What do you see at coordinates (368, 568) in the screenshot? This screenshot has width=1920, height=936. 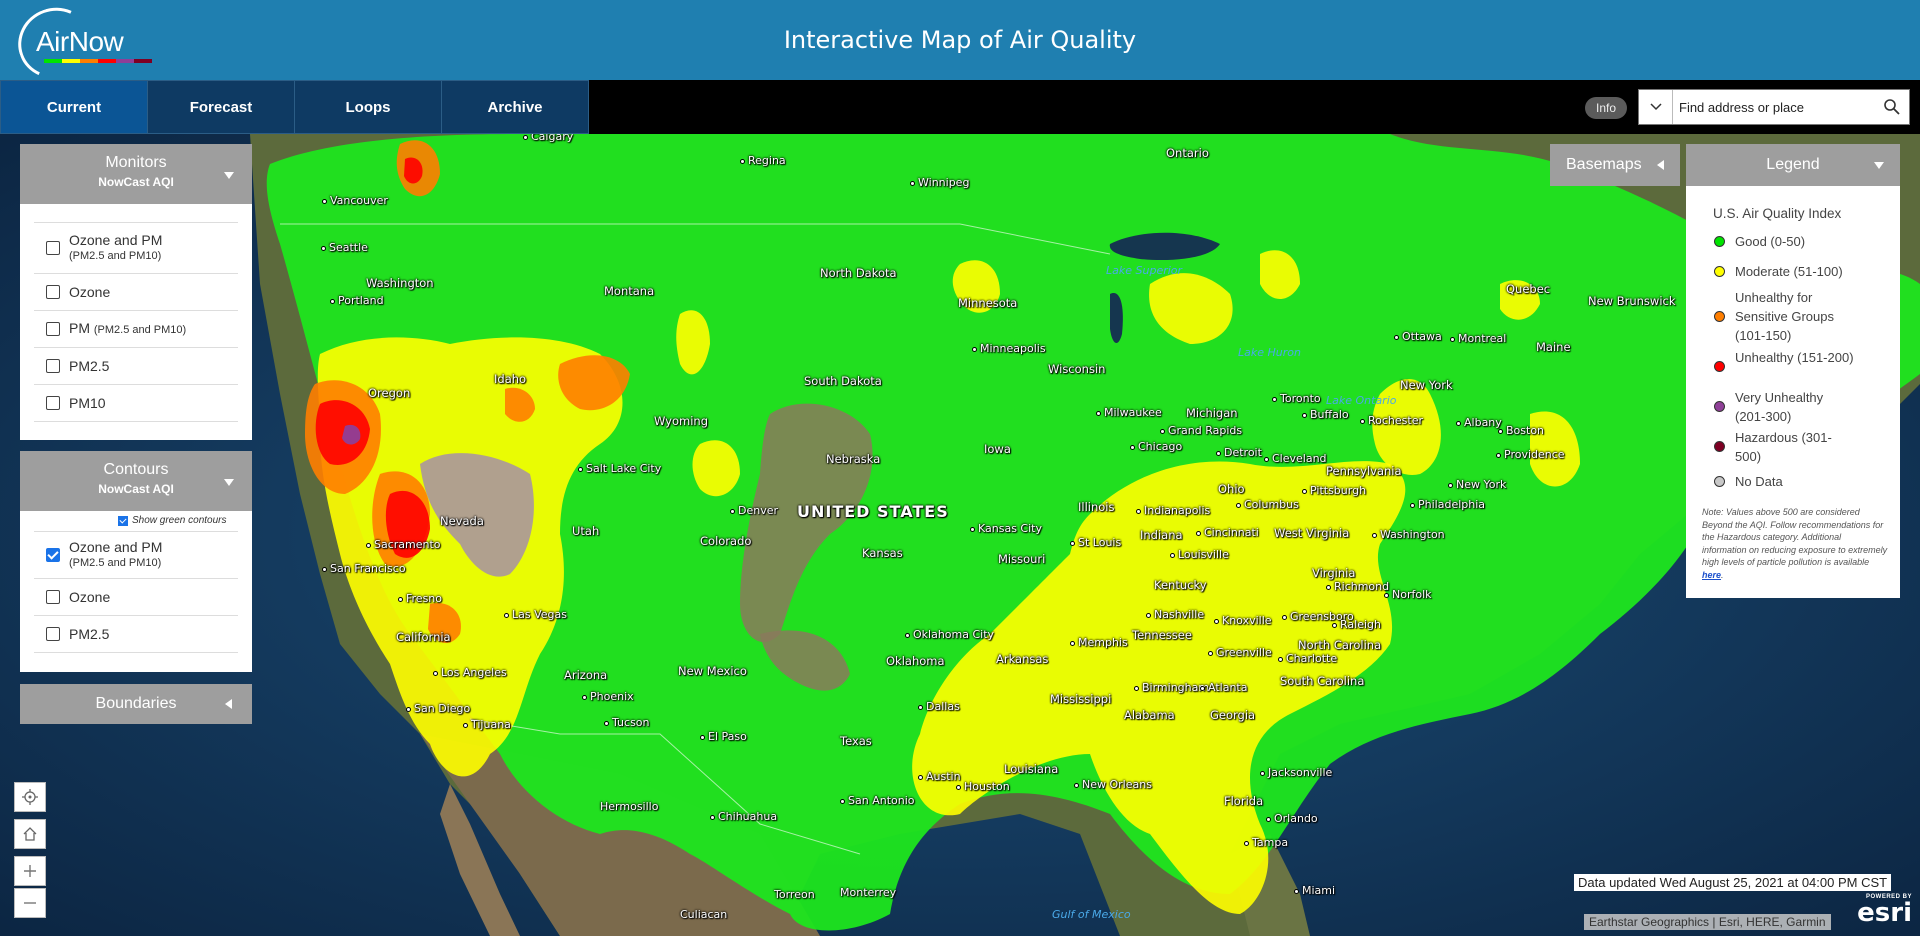 I see `city-name: San Francisco` at bounding box center [368, 568].